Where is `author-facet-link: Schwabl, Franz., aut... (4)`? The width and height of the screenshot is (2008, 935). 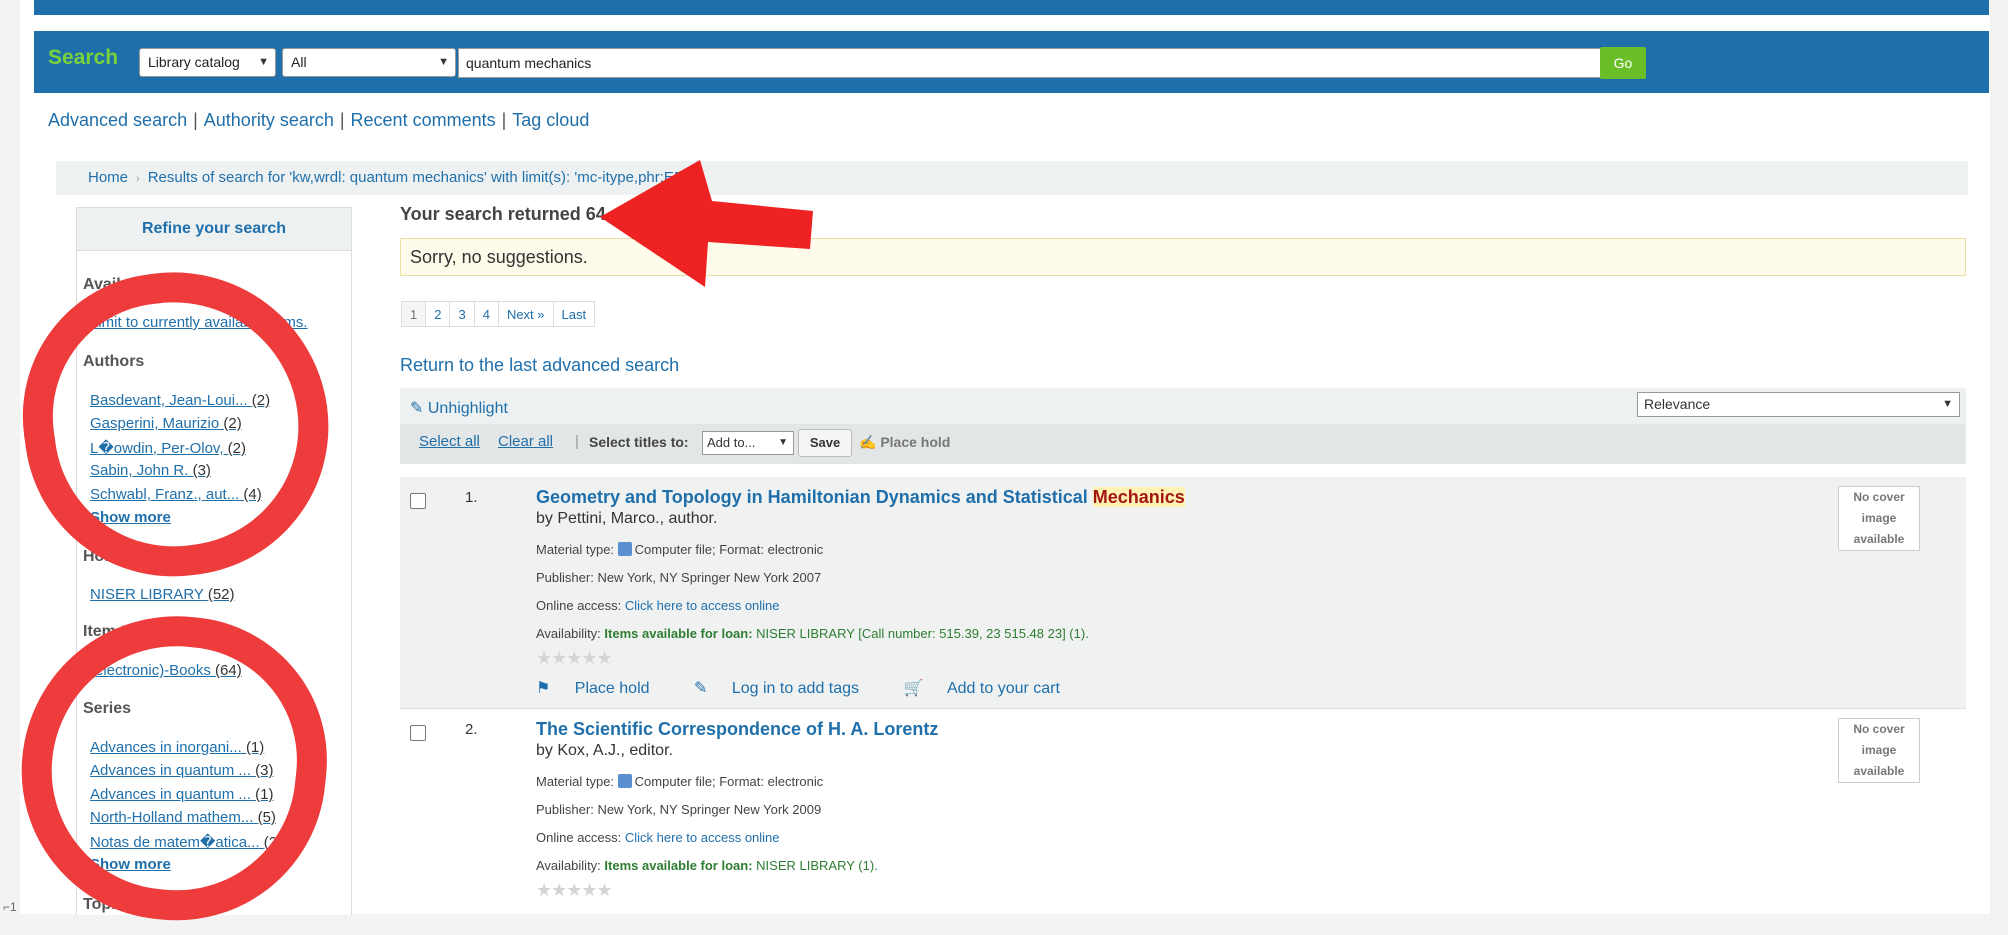
author-facet-link: Schwabl, Franz., aut... (4) is located at coordinates (176, 494).